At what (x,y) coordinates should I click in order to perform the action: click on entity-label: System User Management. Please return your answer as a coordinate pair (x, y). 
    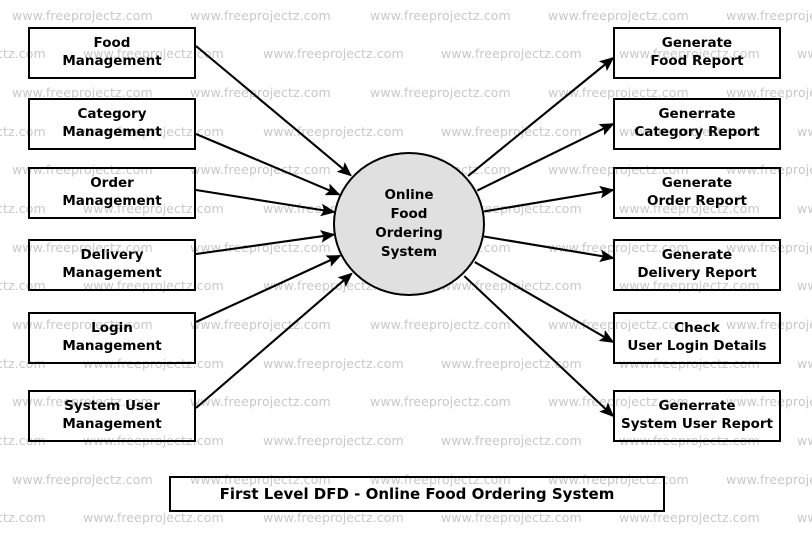
    Looking at the image, I should click on (112, 415).